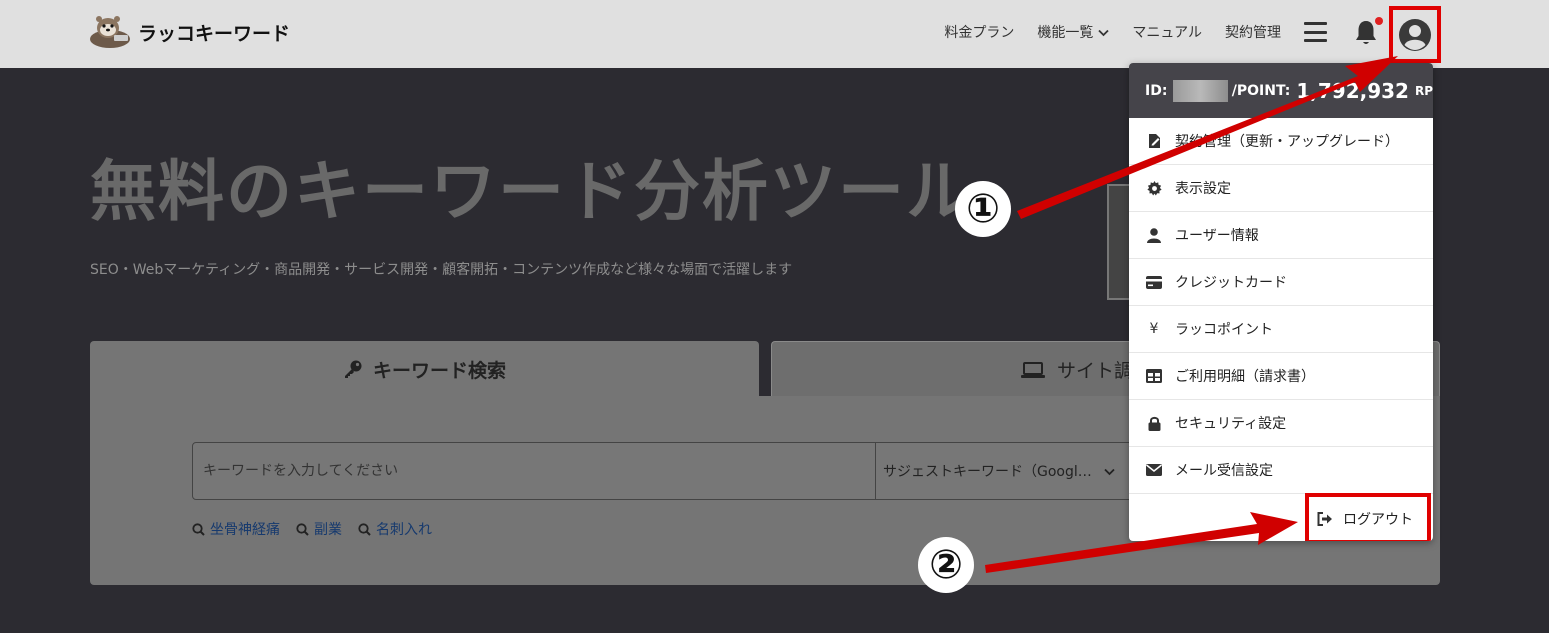 Image resolution: width=1549 pixels, height=633 pixels. I want to click on step-1-marker: ①, so click(983, 209).